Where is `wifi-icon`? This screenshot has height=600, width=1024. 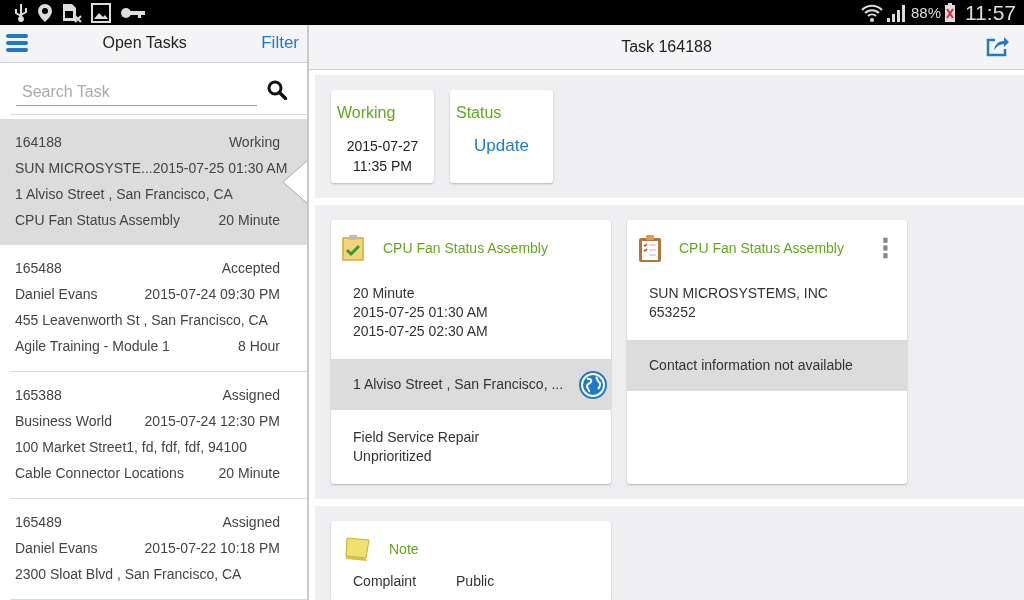
wifi-icon is located at coordinates (871, 12).